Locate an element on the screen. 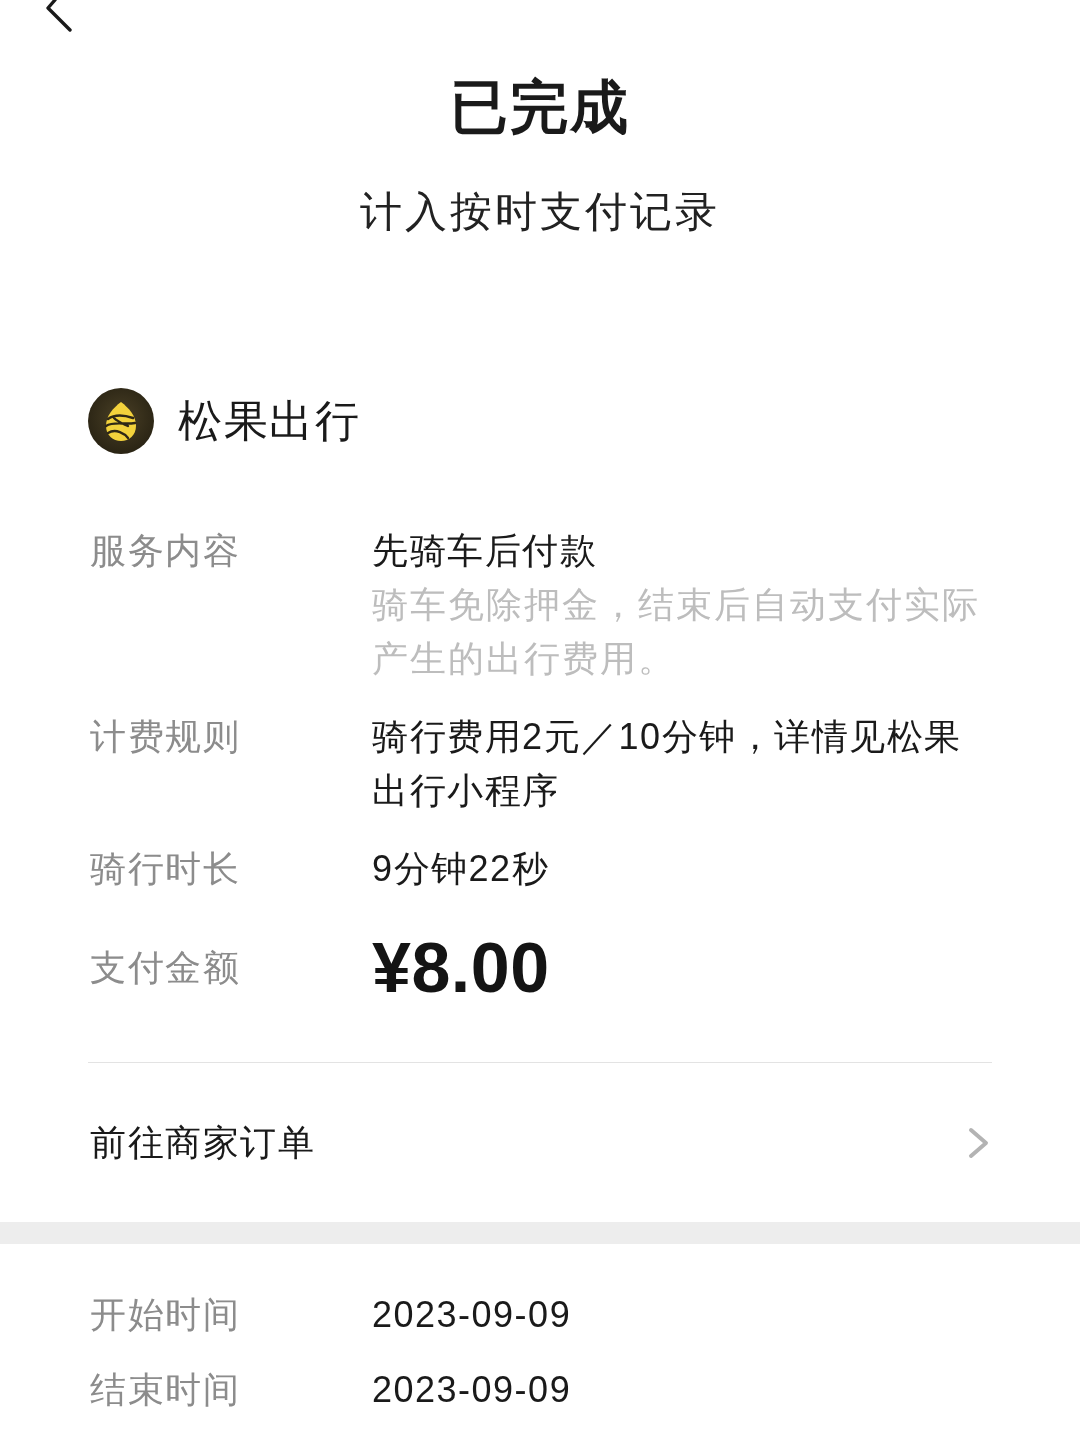  merchant-order-link: 前往商家订单 is located at coordinates (540, 1142).